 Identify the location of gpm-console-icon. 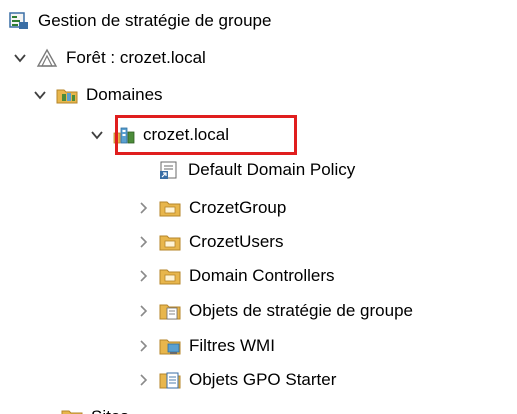
(19, 21).